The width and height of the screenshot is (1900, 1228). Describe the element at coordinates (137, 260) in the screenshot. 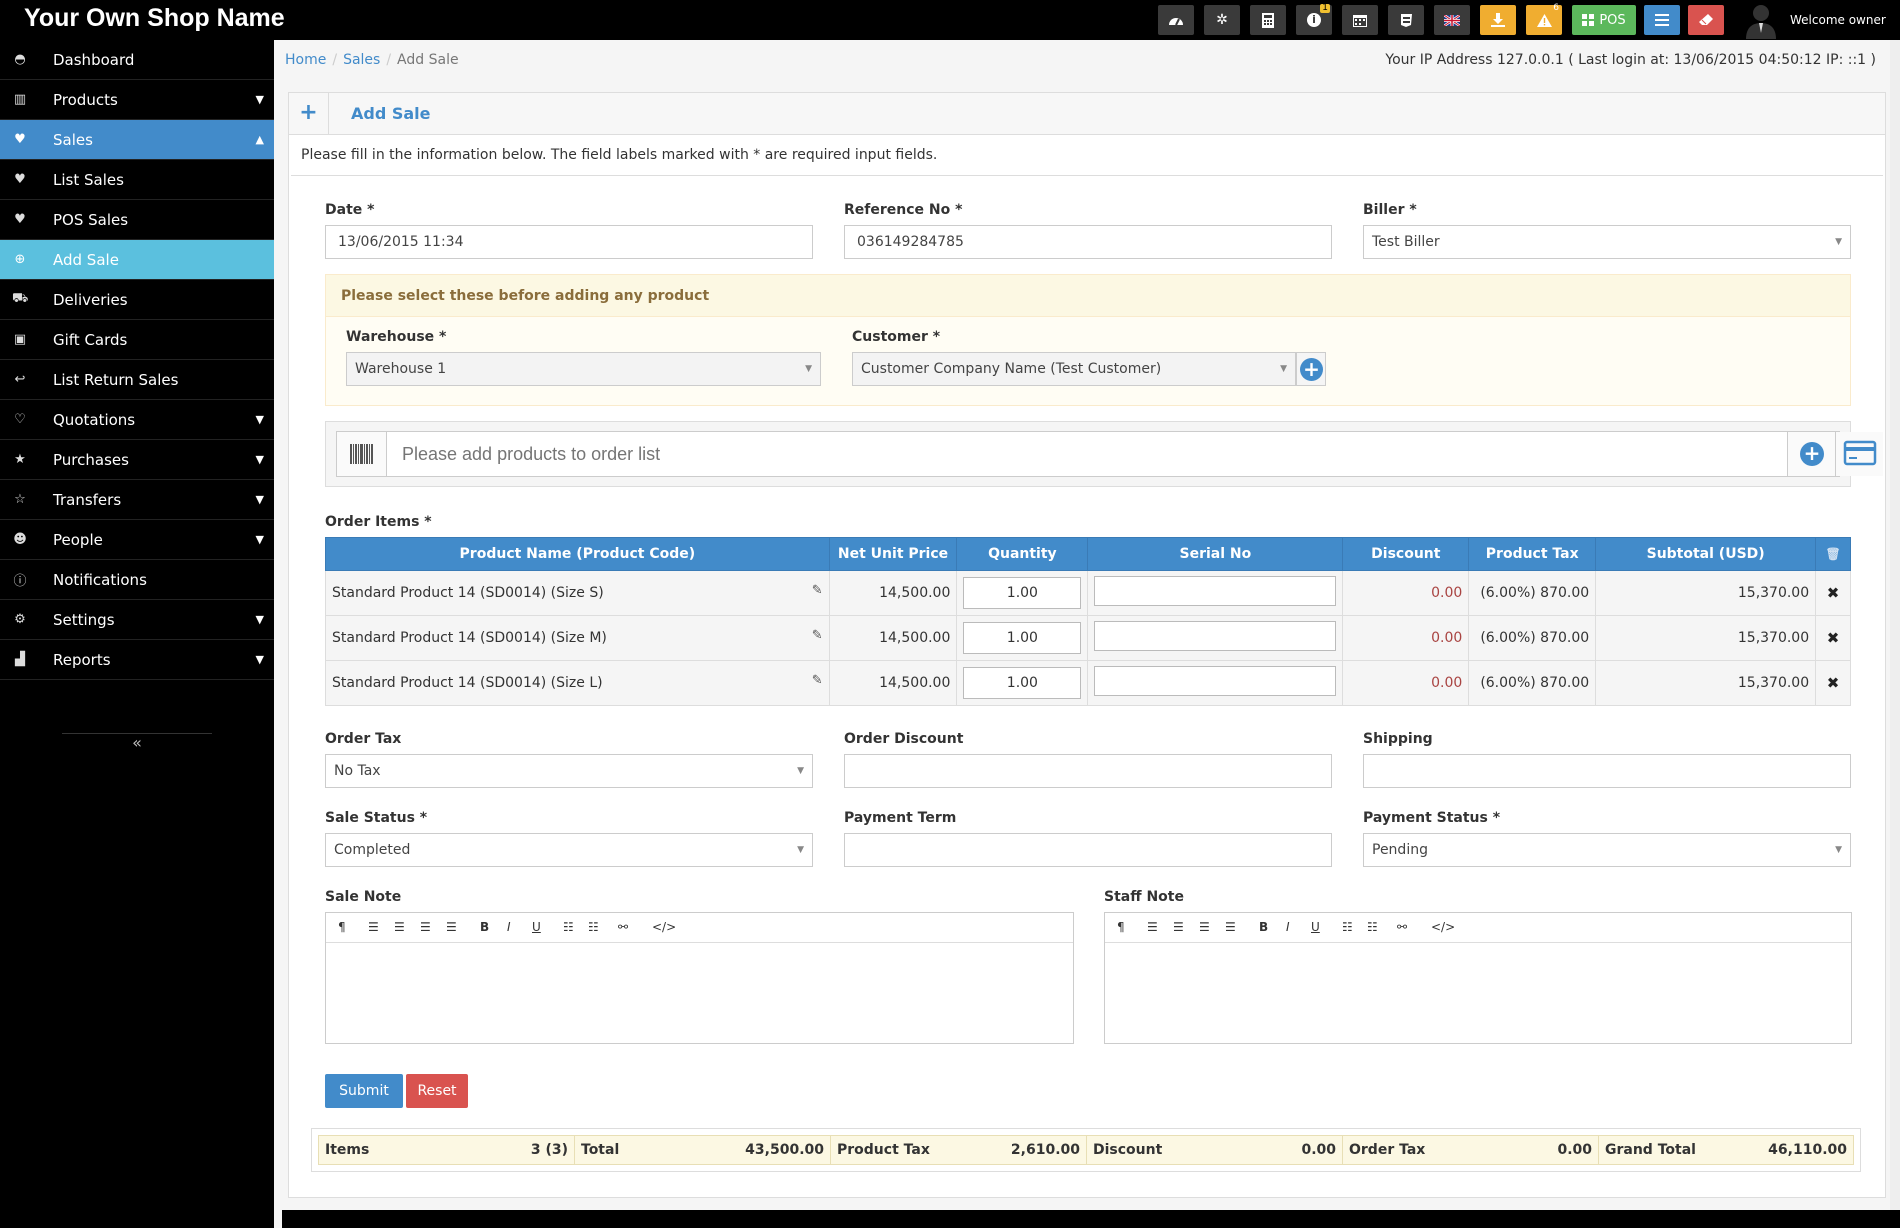

I see `sidebar-item-add-sale: ⊕ Add Sale` at that location.